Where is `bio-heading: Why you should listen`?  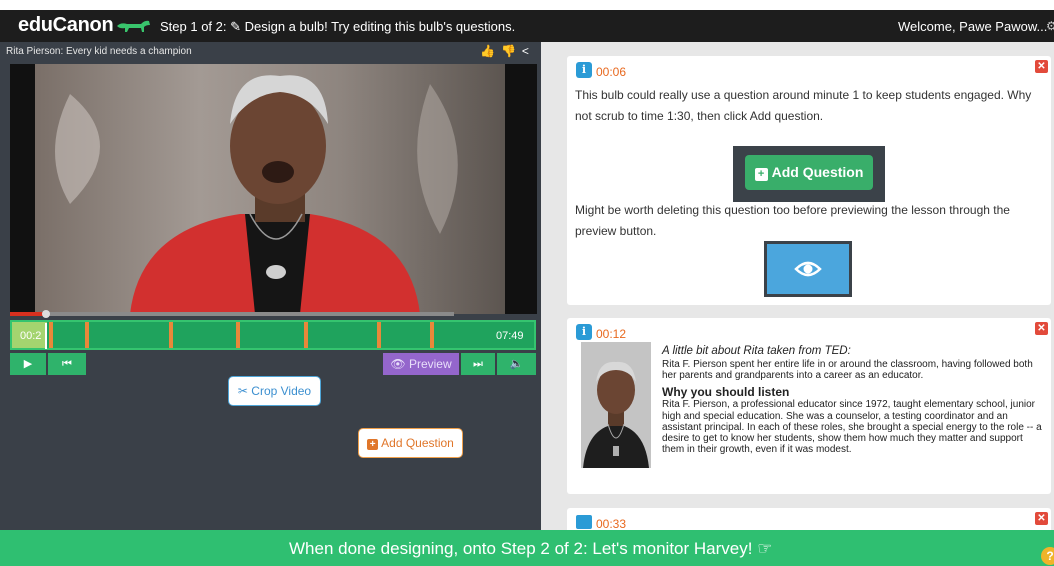 bio-heading: Why you should listen is located at coordinates (726, 392).